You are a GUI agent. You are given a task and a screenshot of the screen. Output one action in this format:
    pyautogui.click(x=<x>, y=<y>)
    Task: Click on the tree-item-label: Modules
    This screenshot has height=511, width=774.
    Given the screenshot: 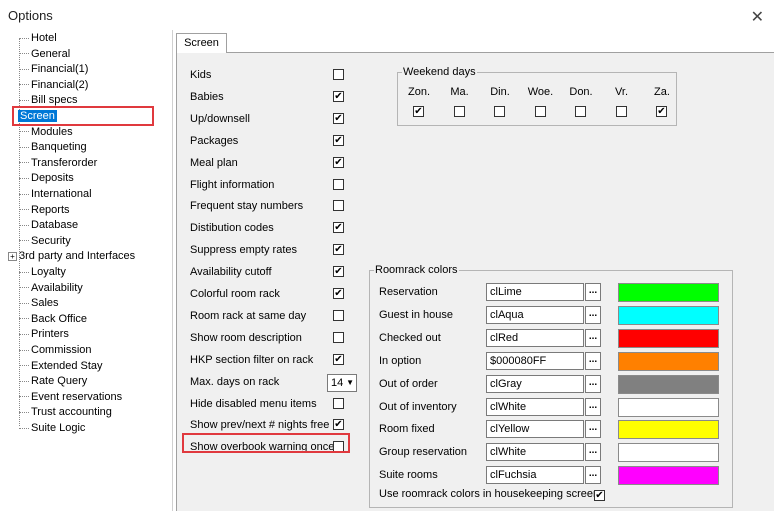 What is the action you would take?
    pyautogui.click(x=52, y=131)
    